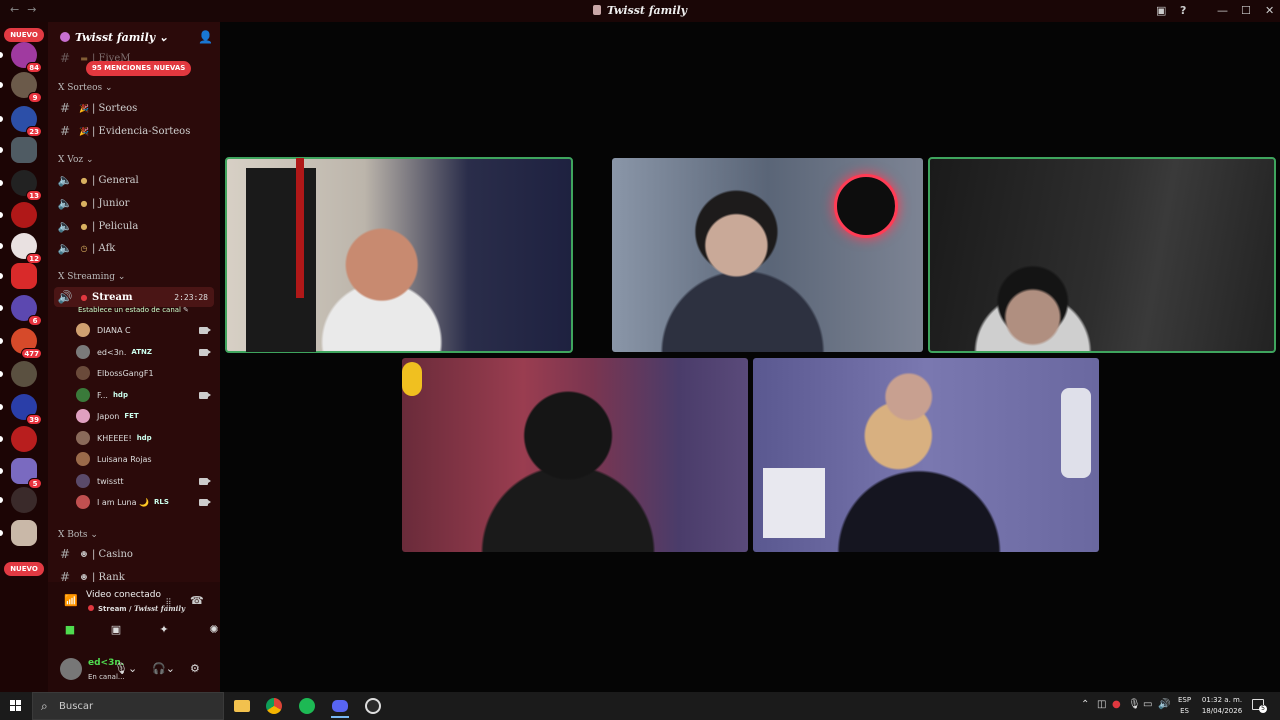 The height and width of the screenshot is (720, 1280). What do you see at coordinates (144, 330) in the screenshot?
I see `voice-user-row: DIANA C` at bounding box center [144, 330].